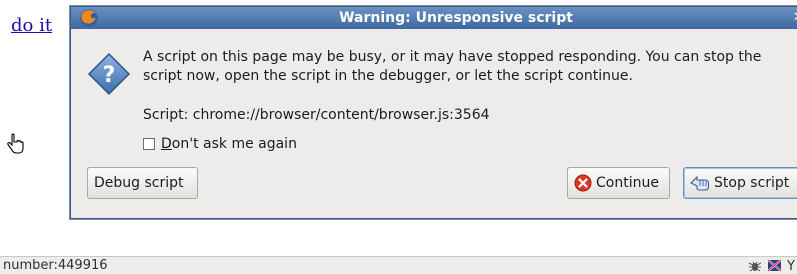 This screenshot has height=274, width=797. Describe the element at coordinates (31, 25) in the screenshot. I see `do-it-link: do it` at that location.